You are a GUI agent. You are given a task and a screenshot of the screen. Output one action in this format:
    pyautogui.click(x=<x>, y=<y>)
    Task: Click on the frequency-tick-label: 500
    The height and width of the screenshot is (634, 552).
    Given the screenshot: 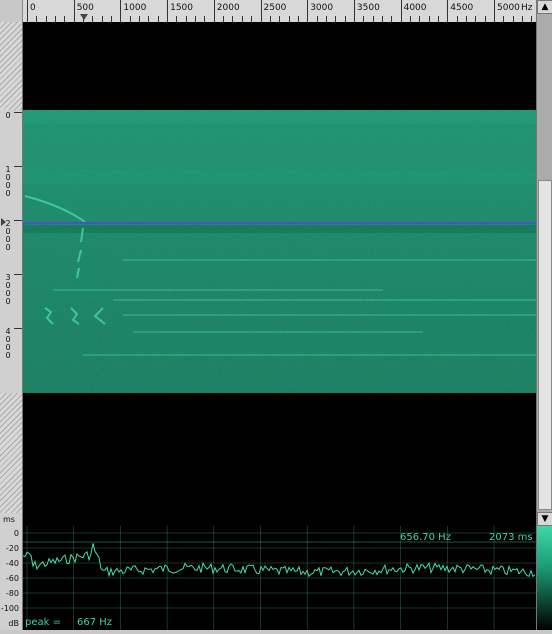 What is the action you would take?
    pyautogui.click(x=85, y=8)
    